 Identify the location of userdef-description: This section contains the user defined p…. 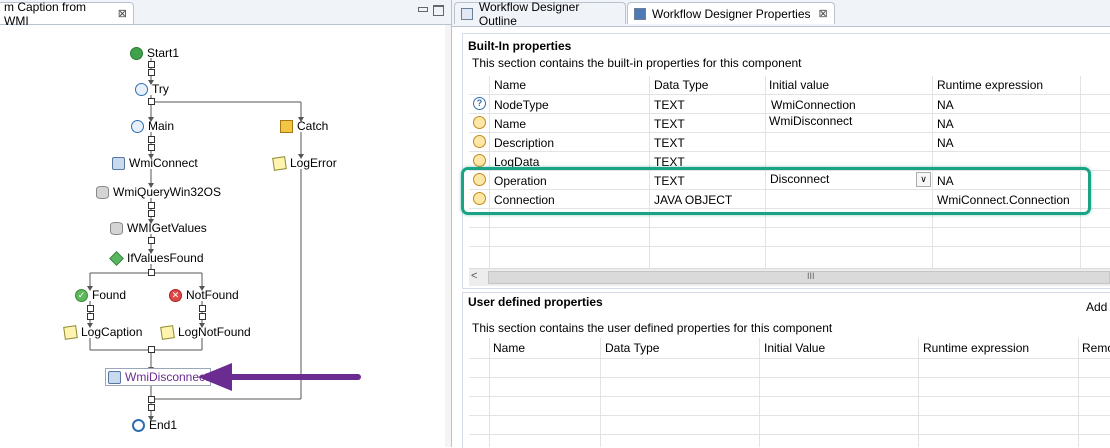
(652, 328).